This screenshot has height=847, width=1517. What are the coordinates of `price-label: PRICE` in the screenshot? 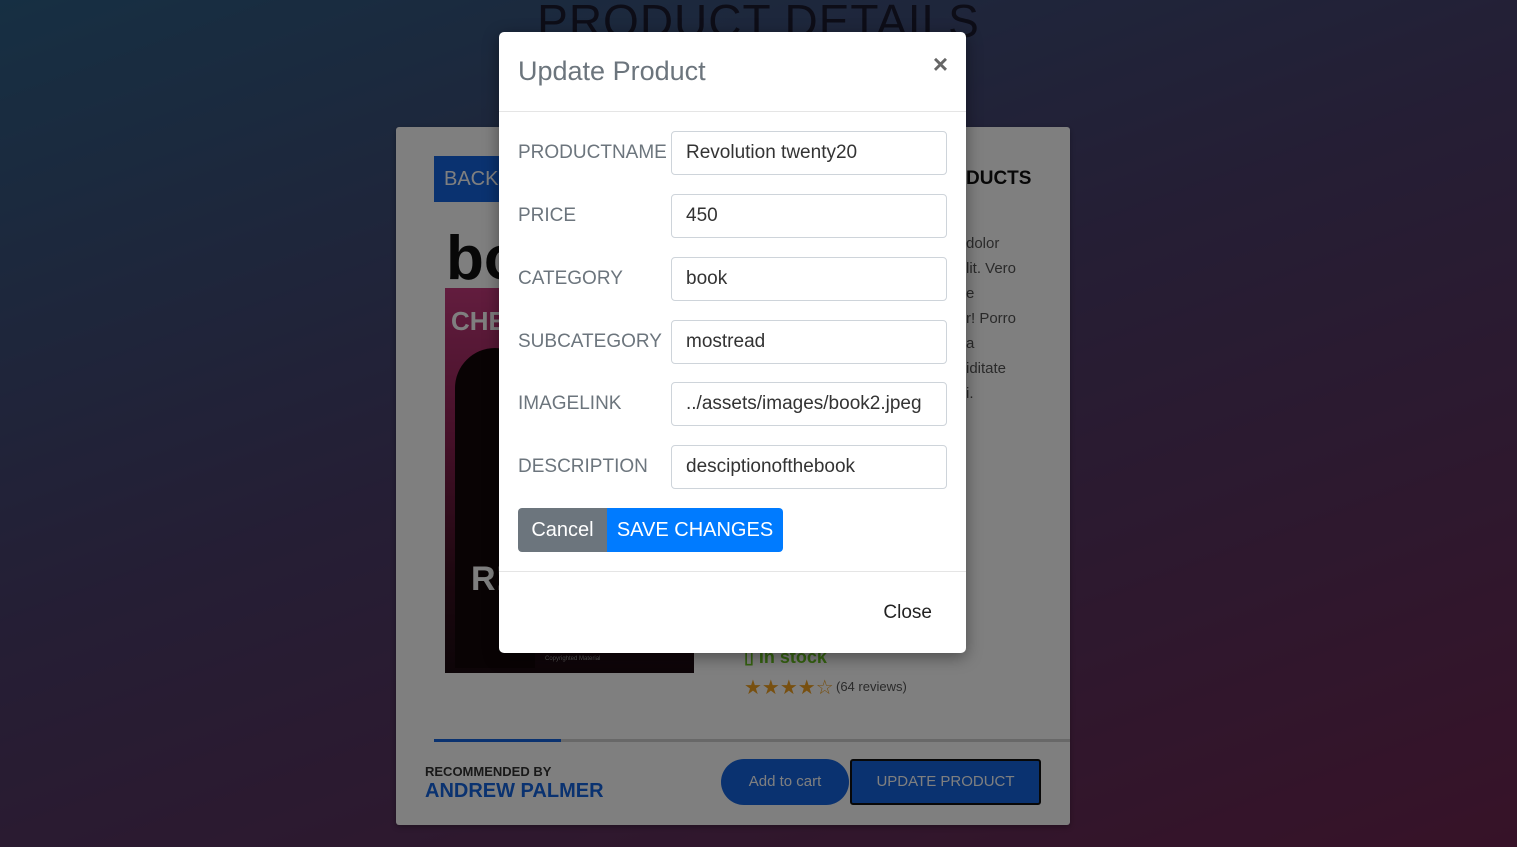 It's located at (547, 215).